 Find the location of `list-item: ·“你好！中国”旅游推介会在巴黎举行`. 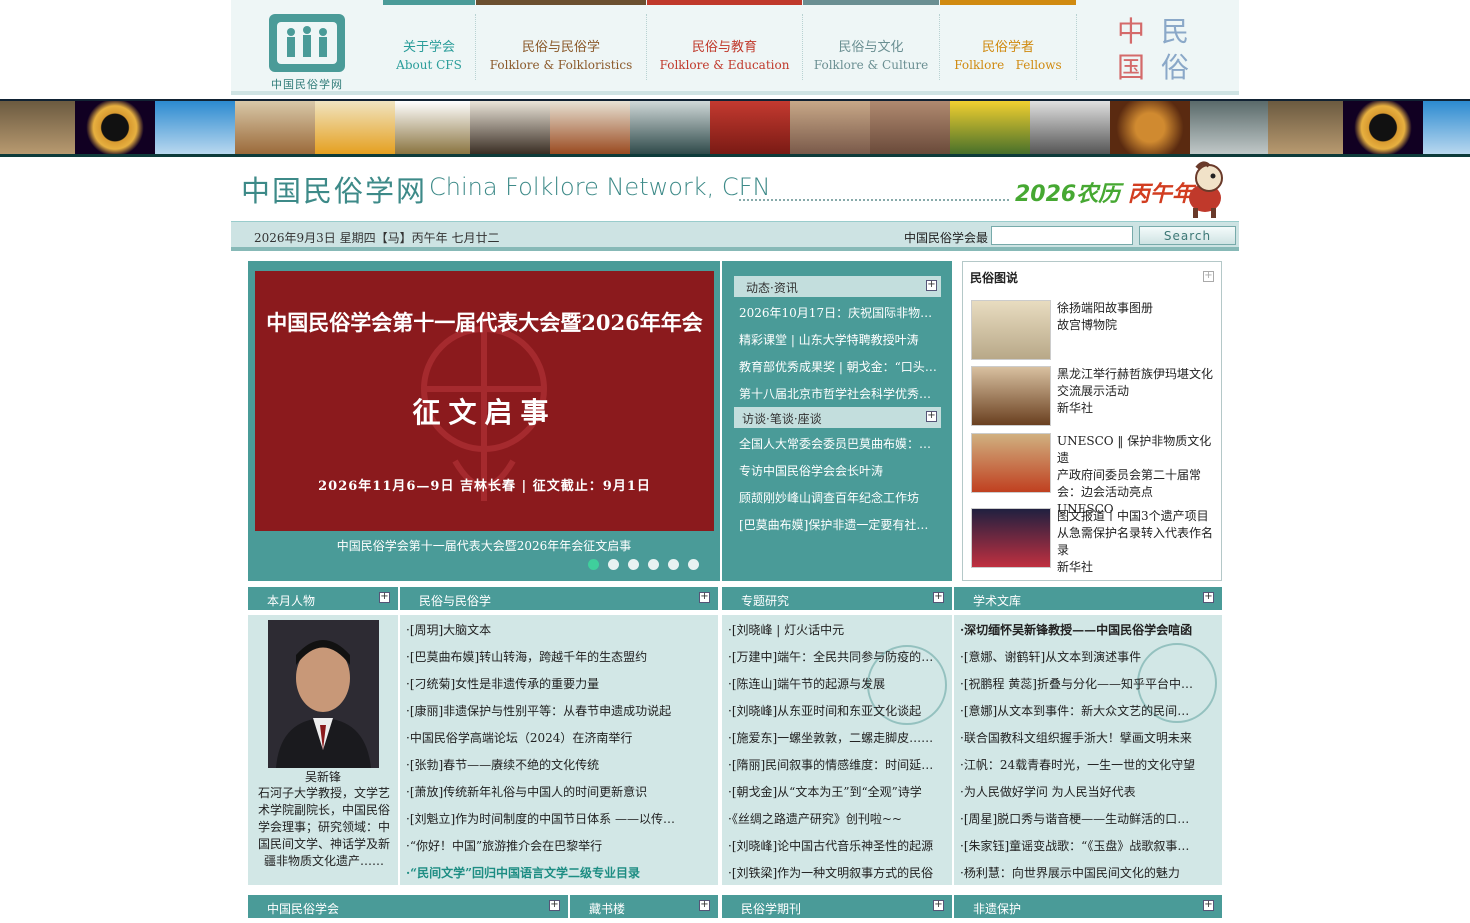

list-item: ·“你好！中国”旅游推介会在巴黎举行 is located at coordinates (556, 845).